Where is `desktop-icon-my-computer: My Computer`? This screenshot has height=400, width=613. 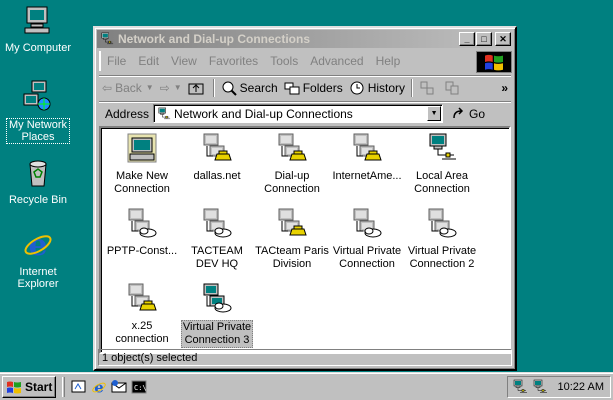 desktop-icon-my-computer: My Computer is located at coordinates (38, 29).